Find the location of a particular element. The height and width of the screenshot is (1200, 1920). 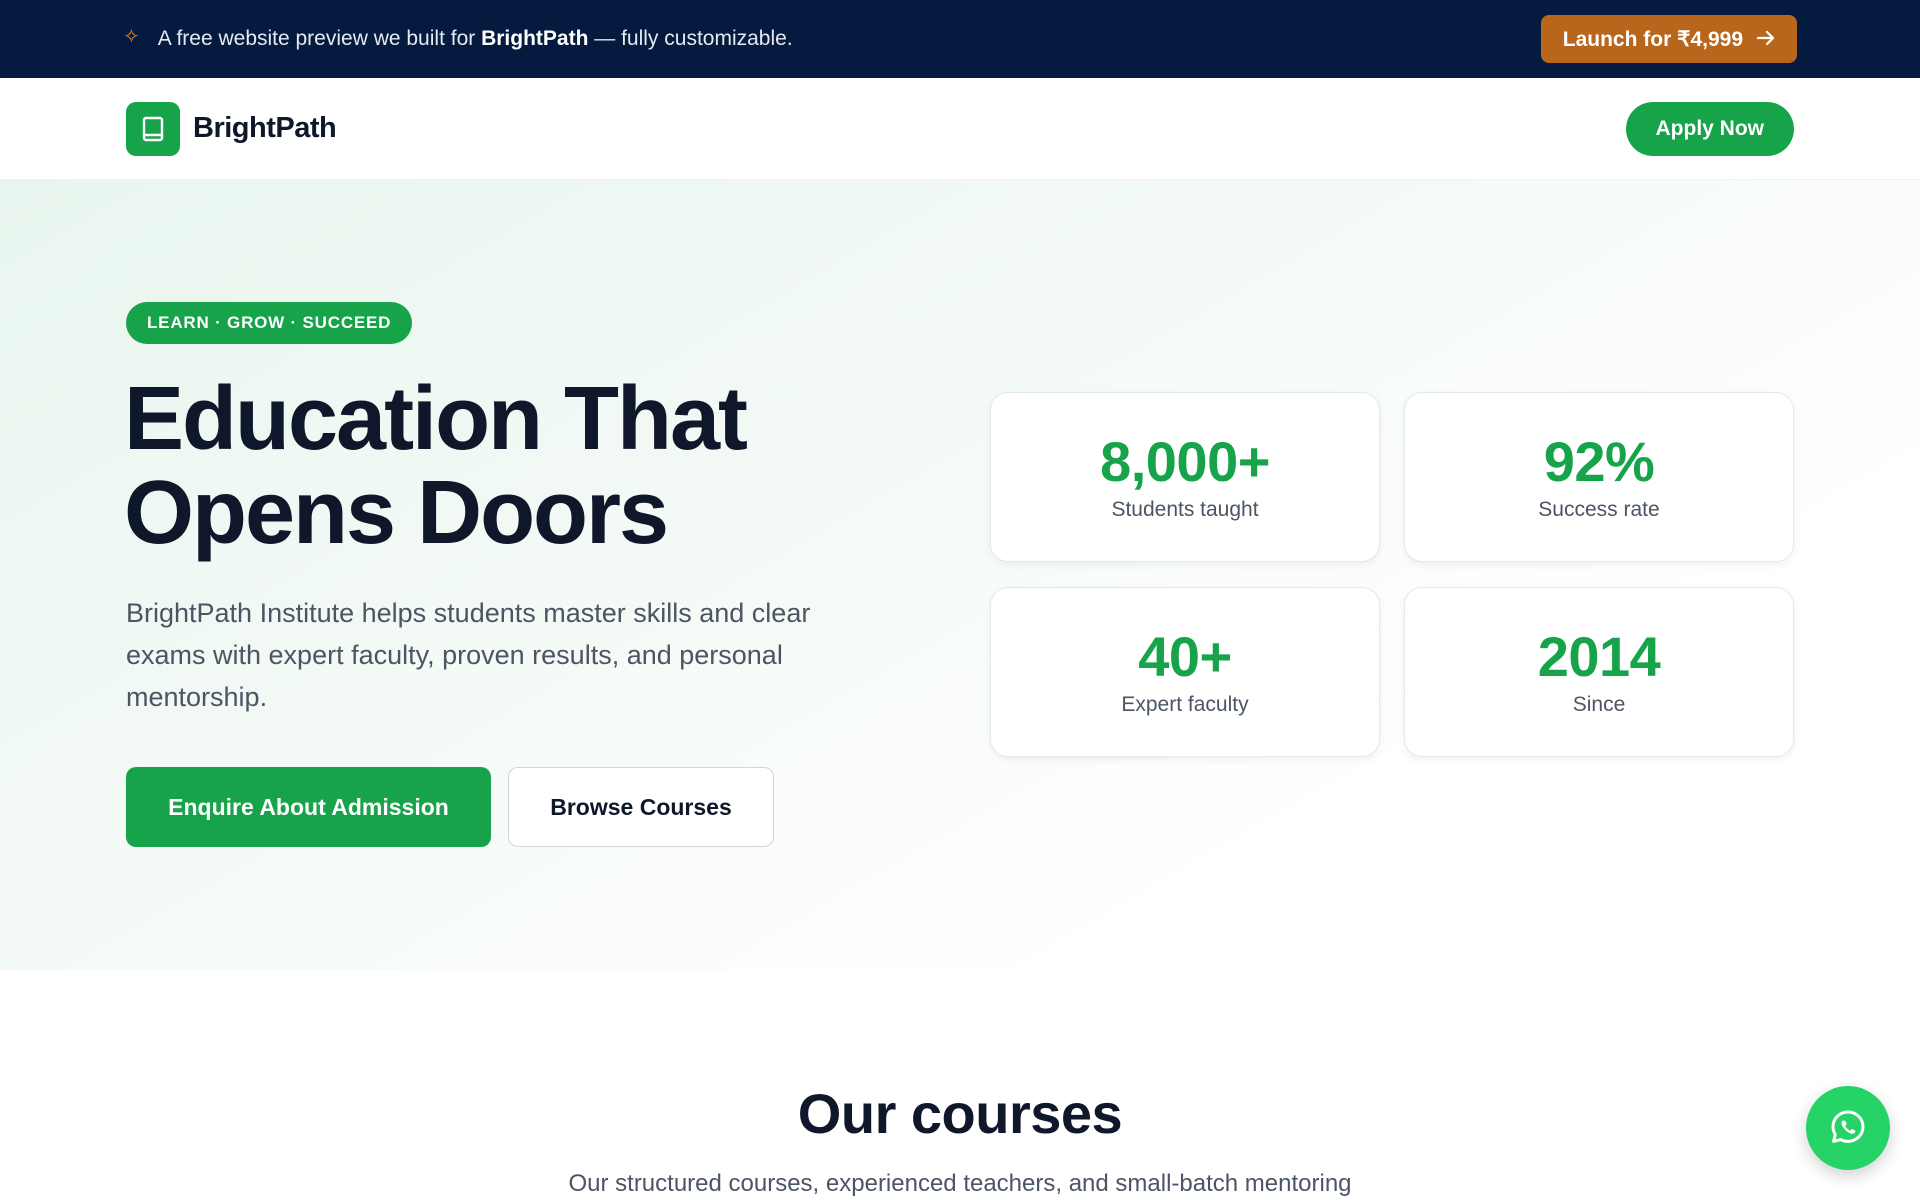

whatsapp-button is located at coordinates (1848, 1128).